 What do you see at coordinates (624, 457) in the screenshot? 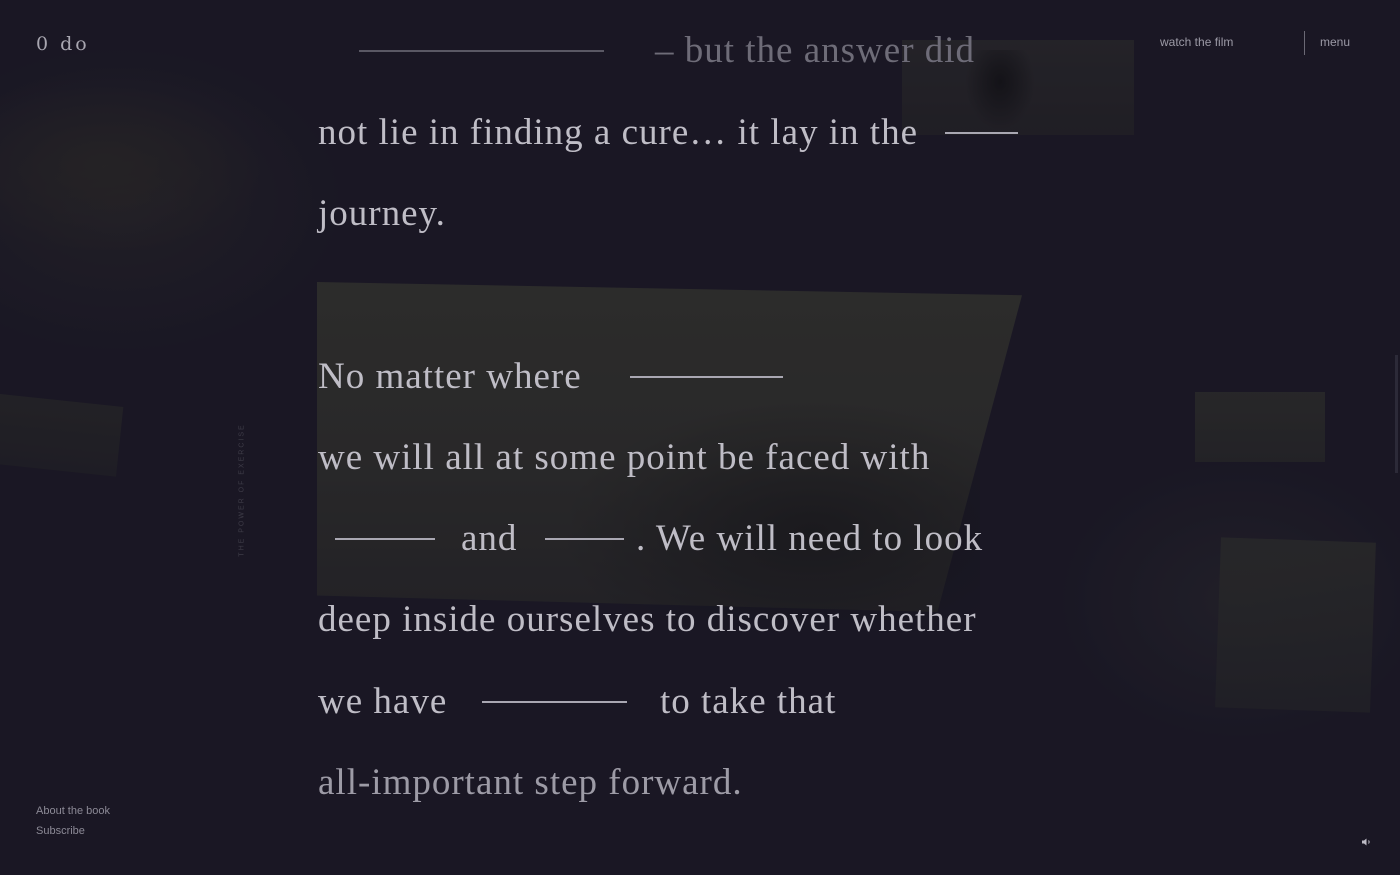
I see `passage-line: we will all at some point be faced with` at bounding box center [624, 457].